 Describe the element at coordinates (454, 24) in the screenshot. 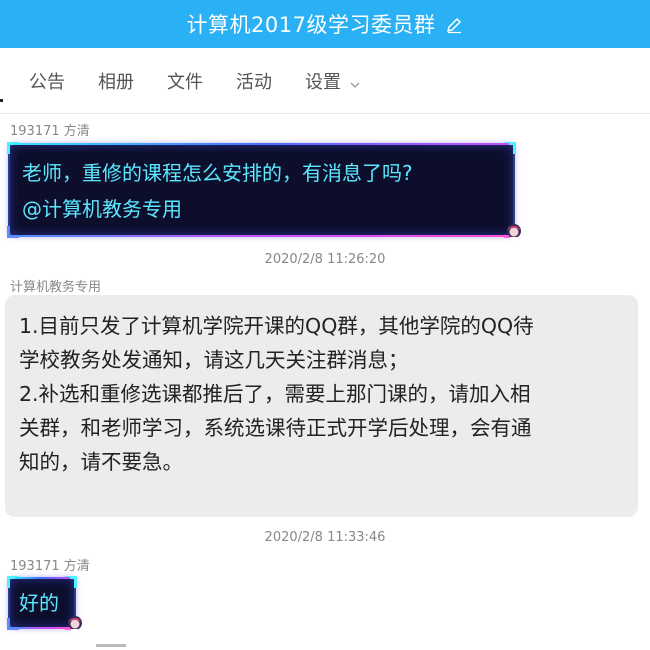

I see `pencil-icon` at that location.